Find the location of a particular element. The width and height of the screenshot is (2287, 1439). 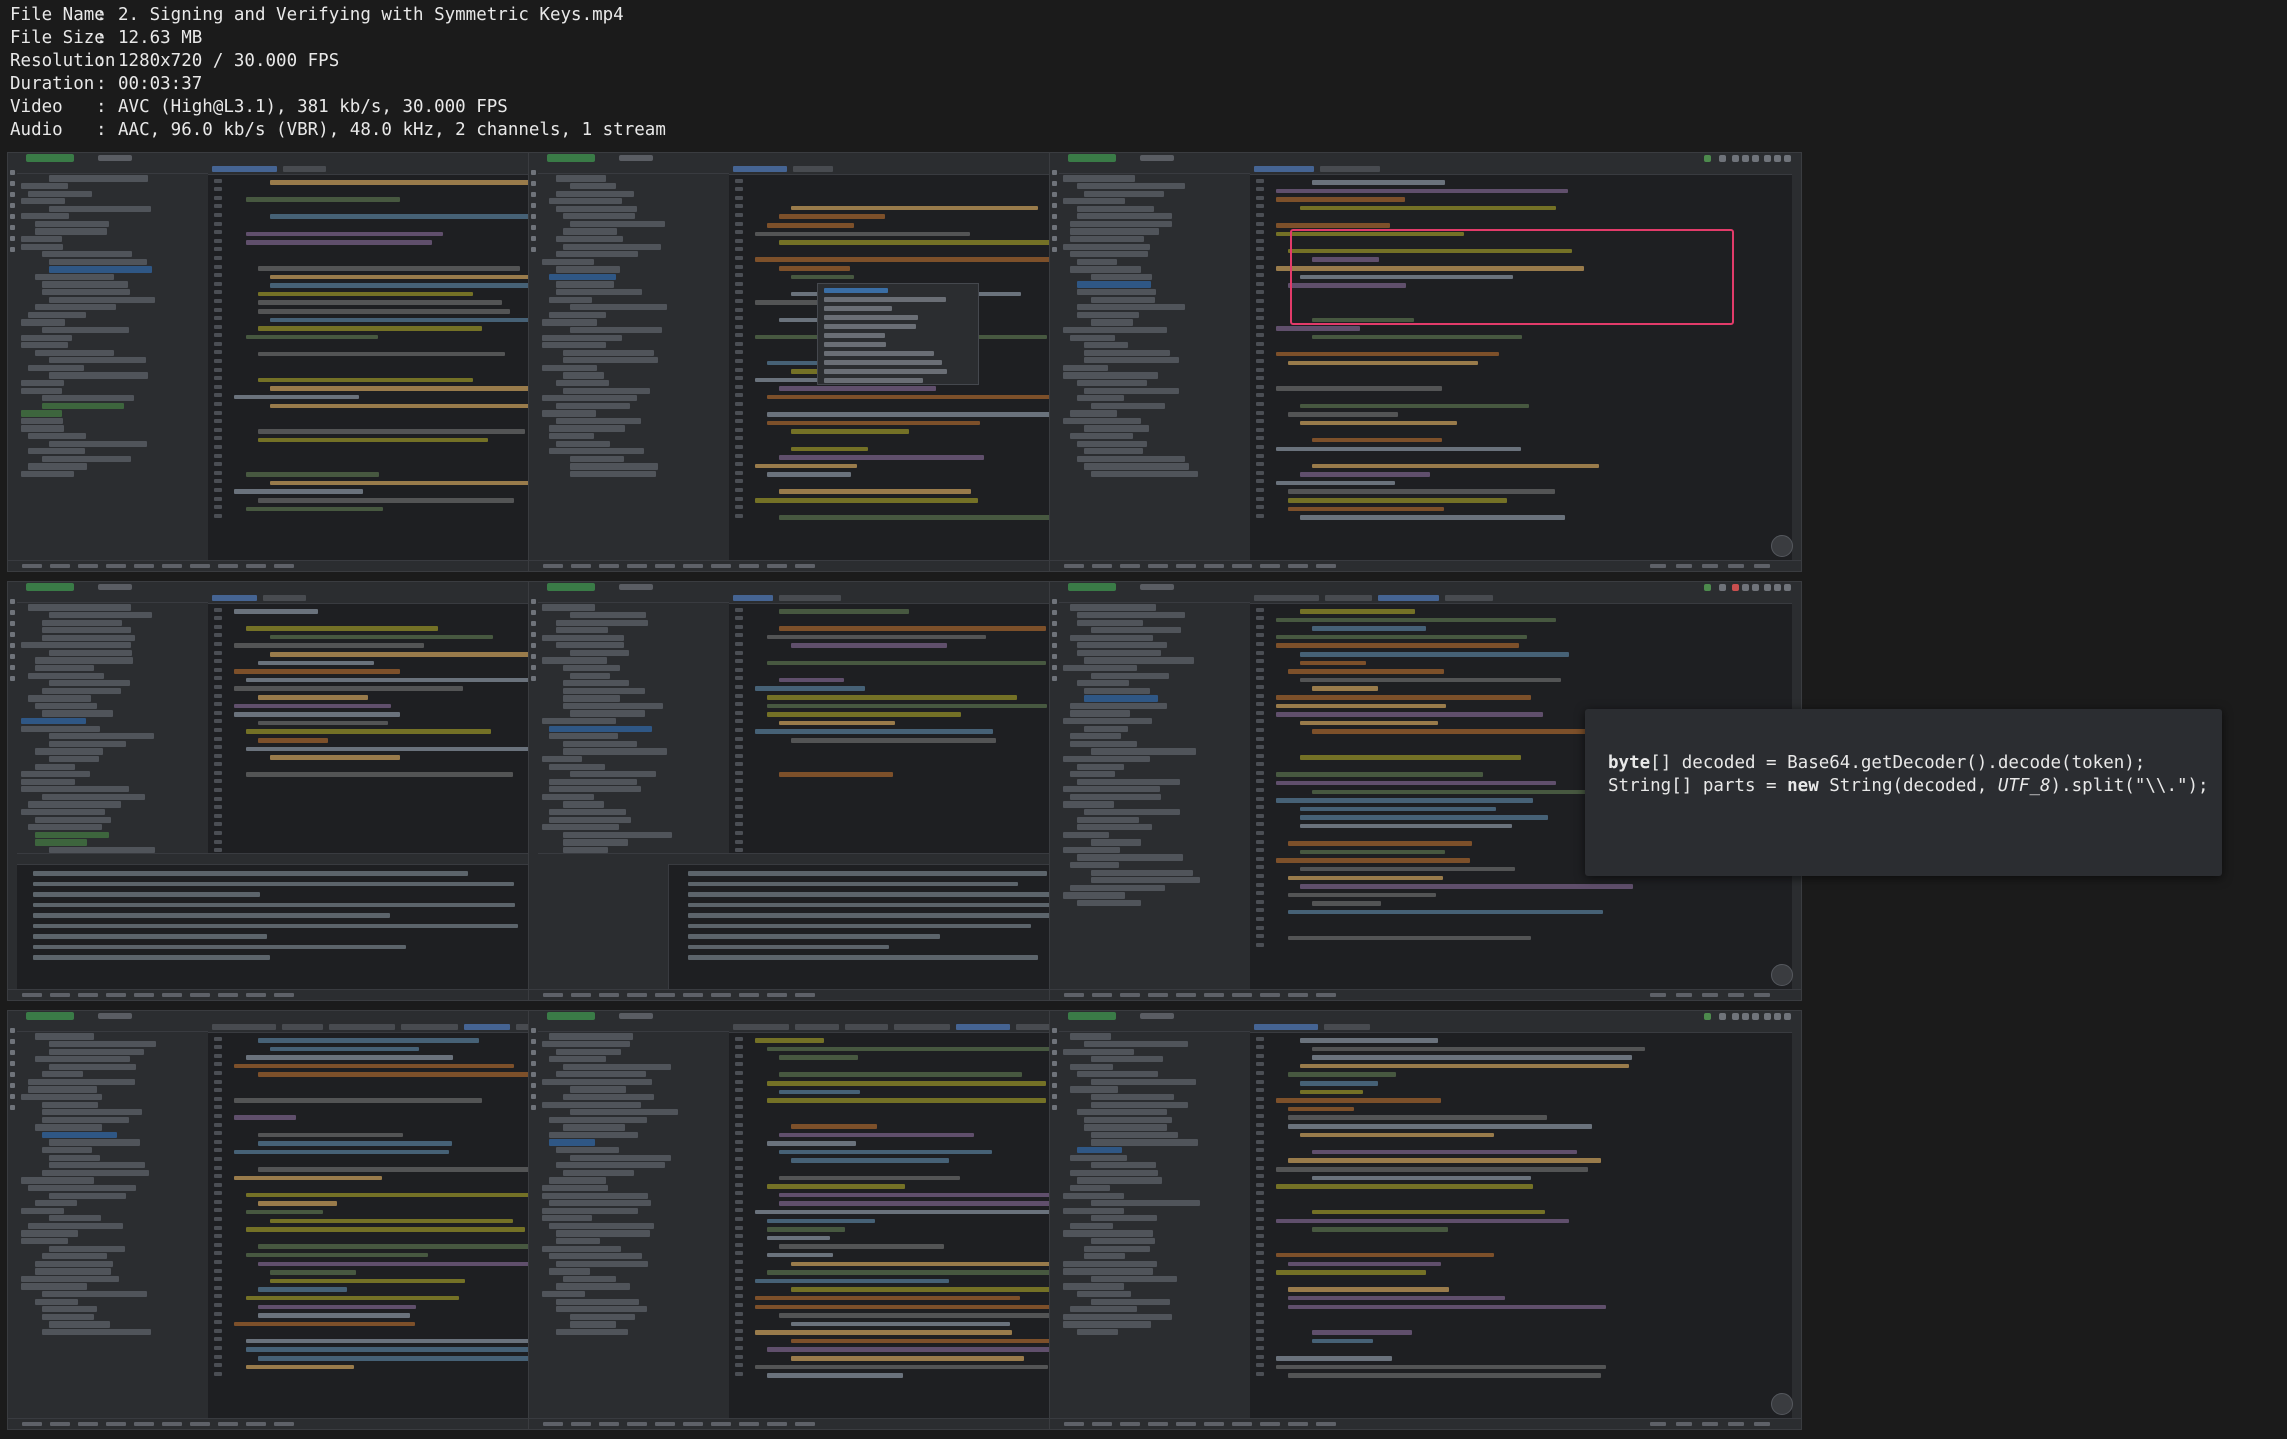

project-widget is located at coordinates (1092, 1016).